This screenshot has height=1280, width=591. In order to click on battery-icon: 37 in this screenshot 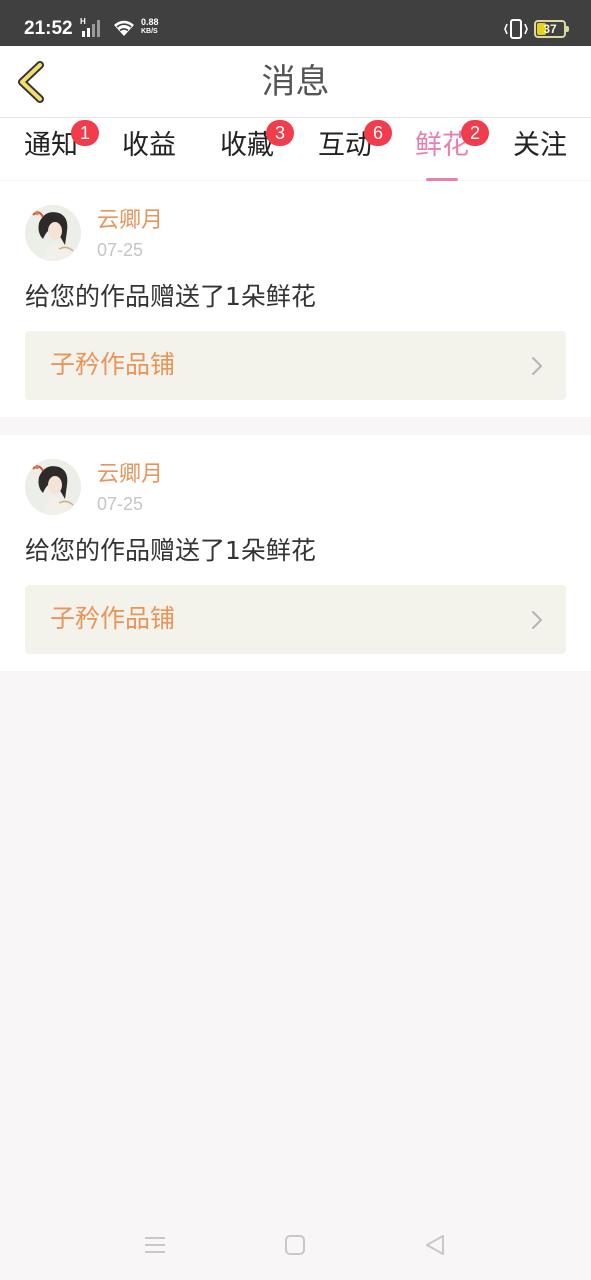, I will do `click(551, 29)`.